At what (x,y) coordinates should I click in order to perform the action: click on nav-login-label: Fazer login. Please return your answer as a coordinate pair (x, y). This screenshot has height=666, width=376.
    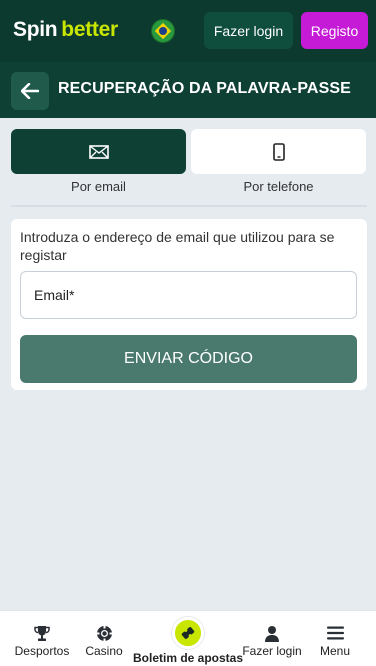
    Looking at the image, I should click on (272, 651).